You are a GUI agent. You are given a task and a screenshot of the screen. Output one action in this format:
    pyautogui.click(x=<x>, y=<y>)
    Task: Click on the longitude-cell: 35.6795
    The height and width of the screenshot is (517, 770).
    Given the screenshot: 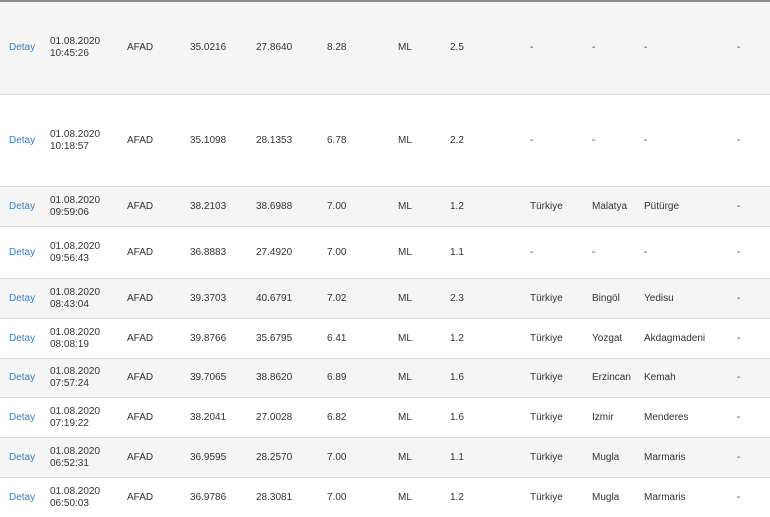 What is the action you would take?
    pyautogui.click(x=274, y=338)
    